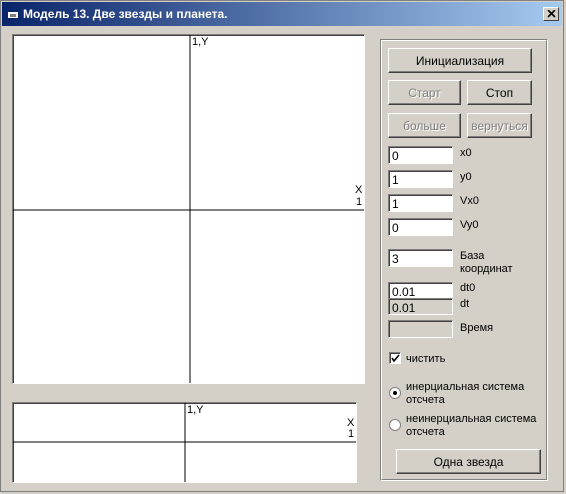 The height and width of the screenshot is (494, 566). Describe the element at coordinates (499, 125) in the screenshot. I see `back-button: вернуться` at that location.